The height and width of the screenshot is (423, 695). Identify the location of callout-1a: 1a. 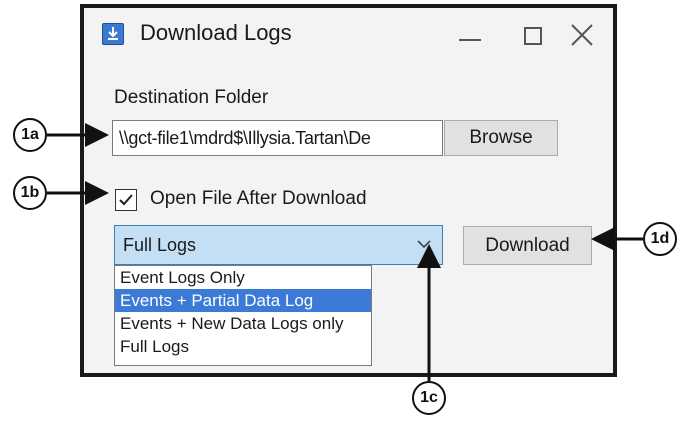
(30, 135).